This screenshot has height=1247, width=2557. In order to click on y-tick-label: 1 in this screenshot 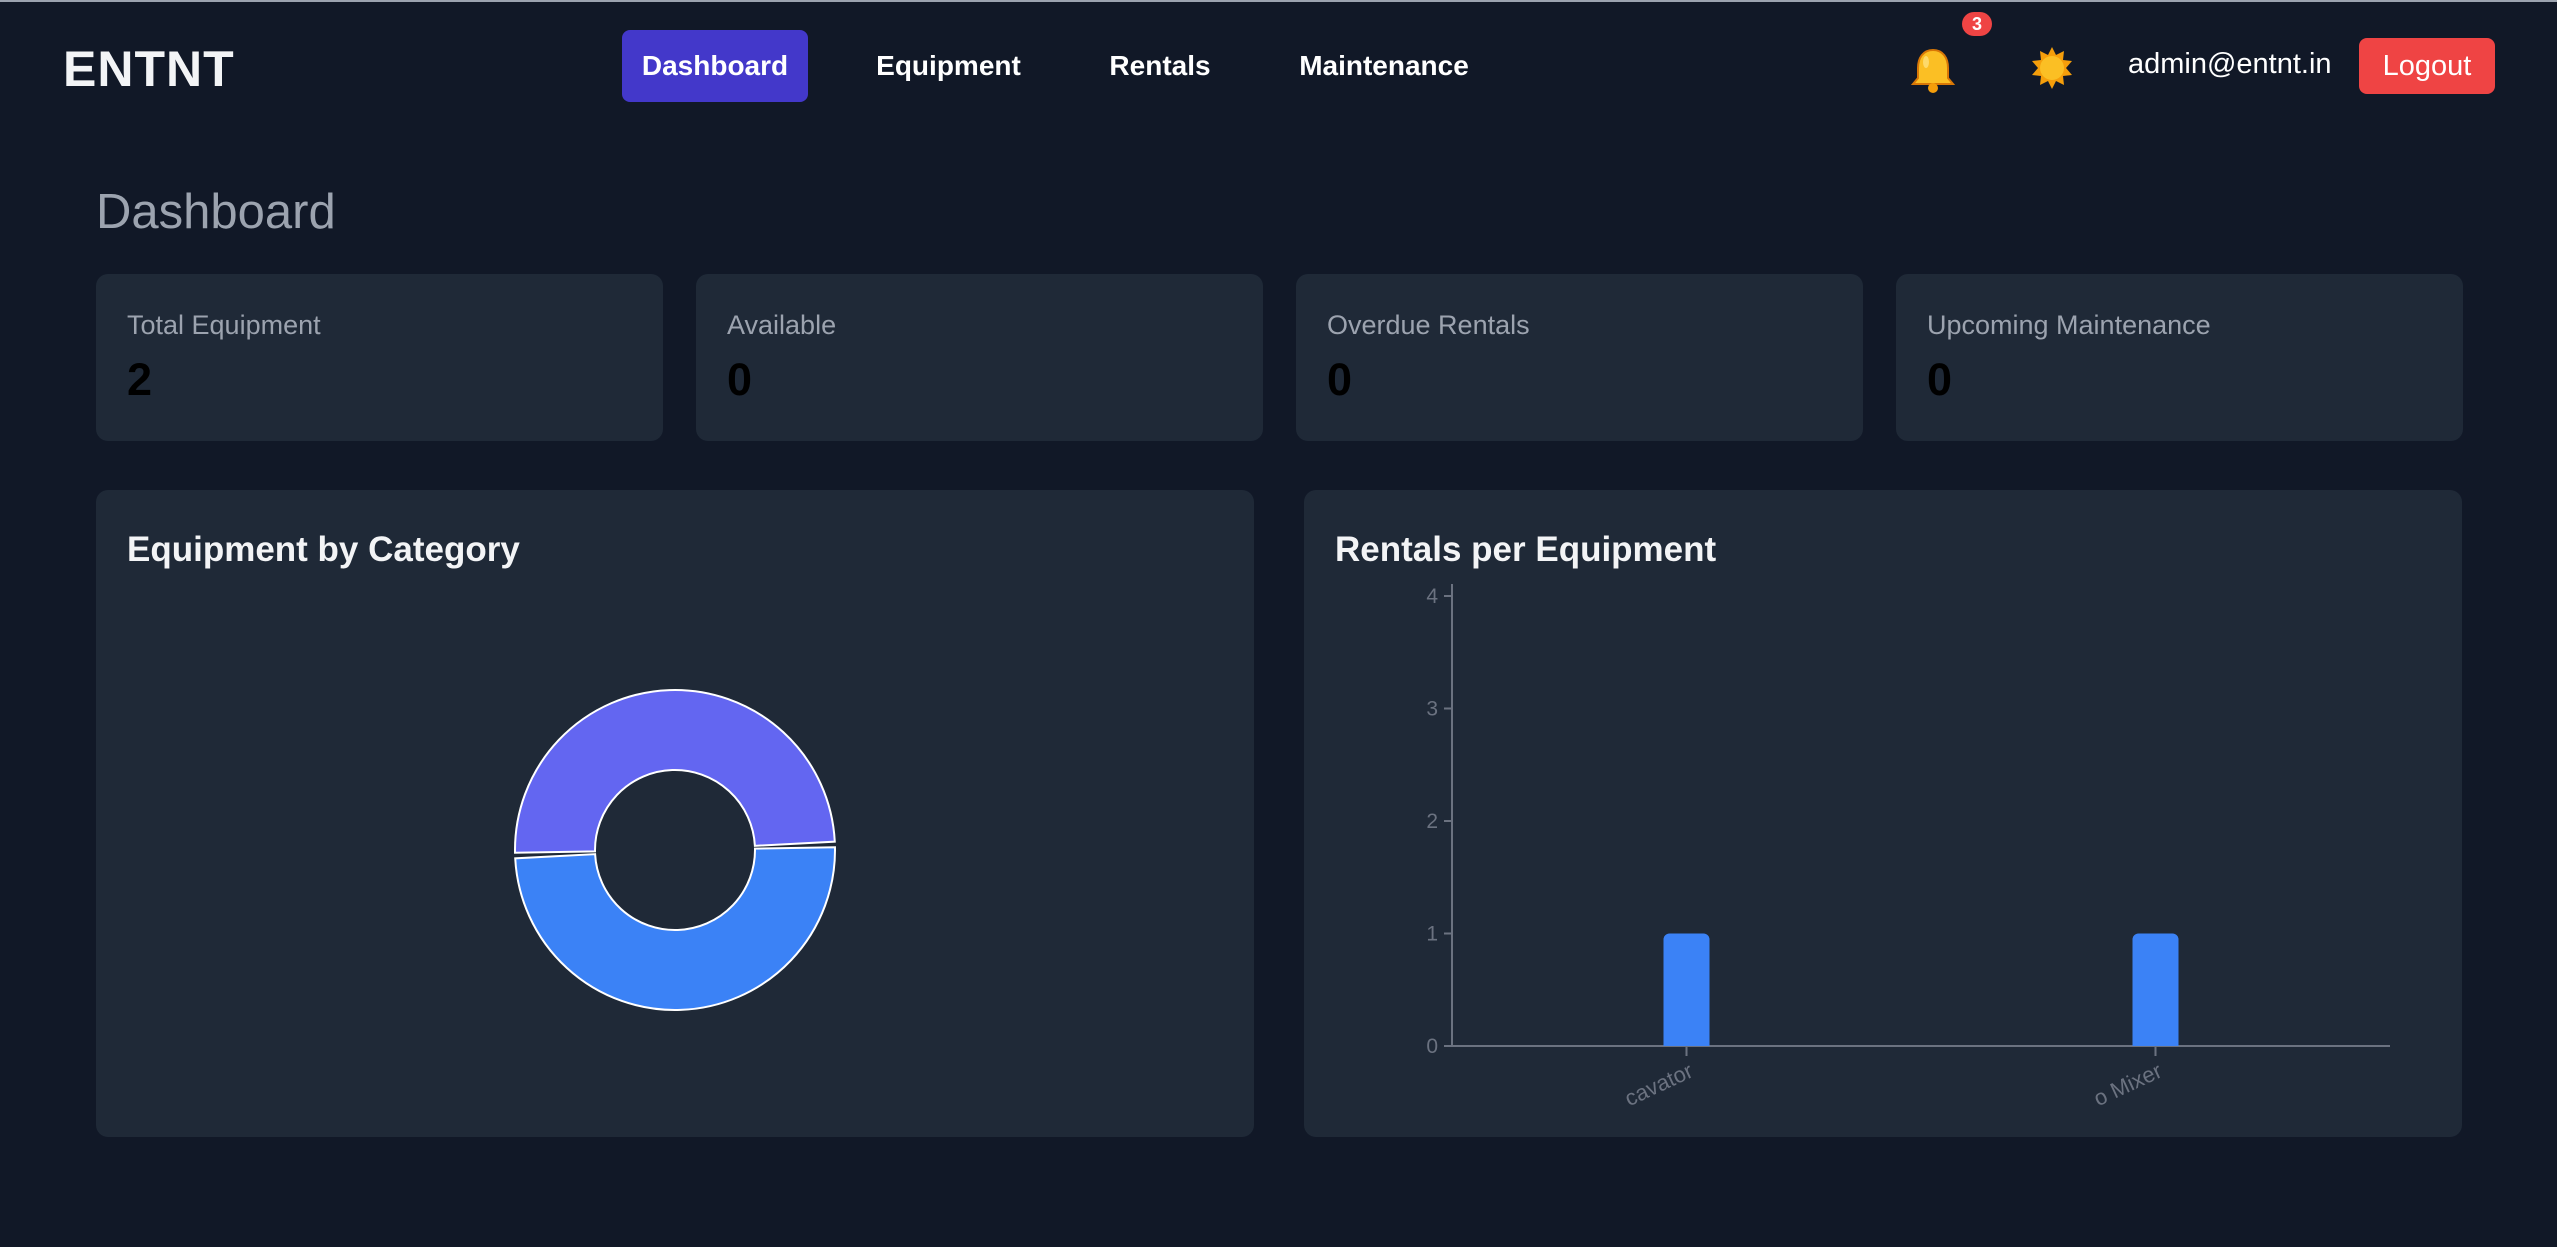, I will do `click(1432, 934)`.